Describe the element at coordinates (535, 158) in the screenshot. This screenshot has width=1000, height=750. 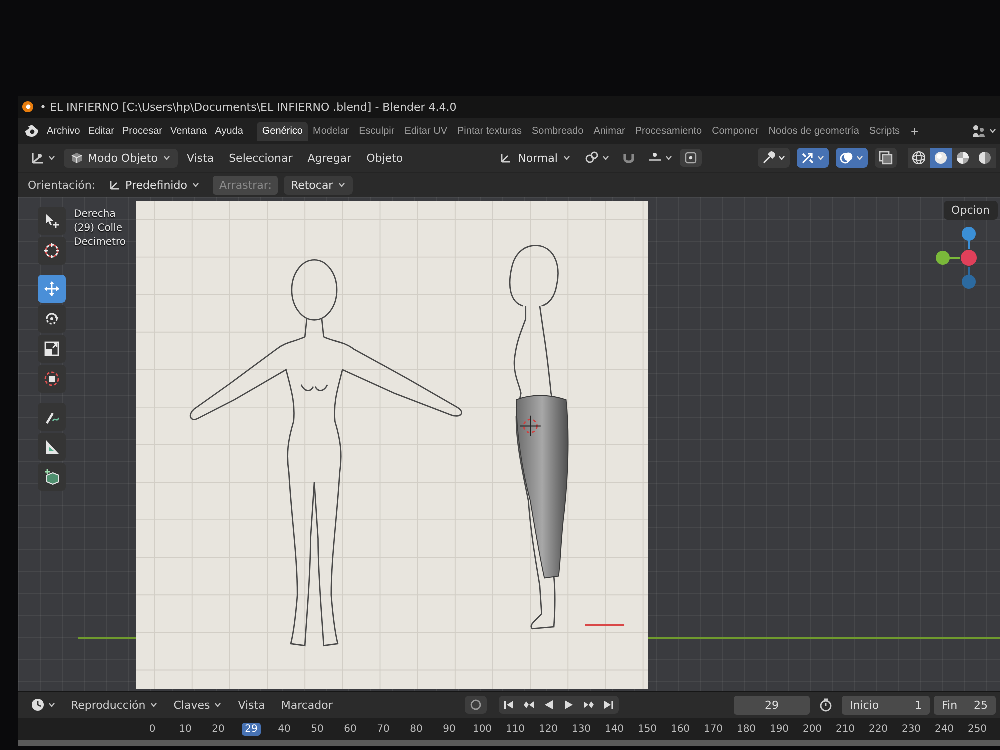
I see `orientation-dropdown: Normal` at that location.